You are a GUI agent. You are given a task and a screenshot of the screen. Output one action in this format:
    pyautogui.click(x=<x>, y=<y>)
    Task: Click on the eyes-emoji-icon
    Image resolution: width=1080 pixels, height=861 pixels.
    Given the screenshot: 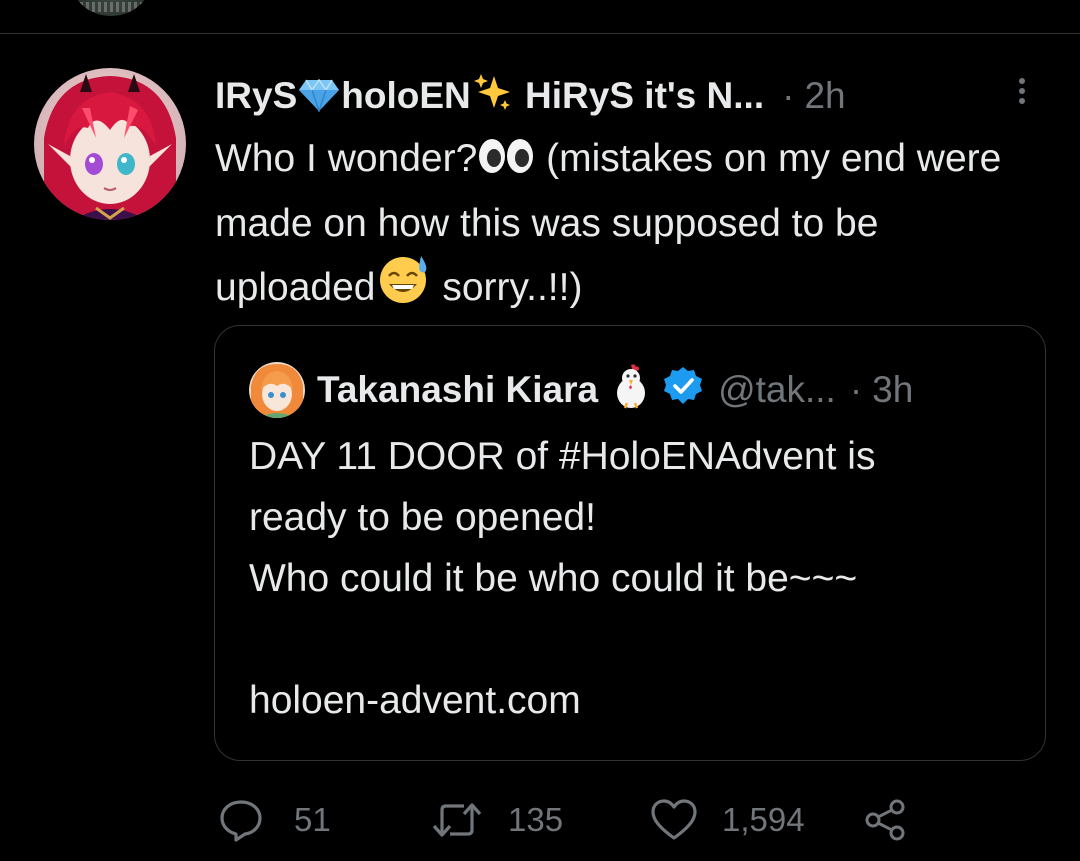 What is the action you would take?
    pyautogui.click(x=506, y=162)
    